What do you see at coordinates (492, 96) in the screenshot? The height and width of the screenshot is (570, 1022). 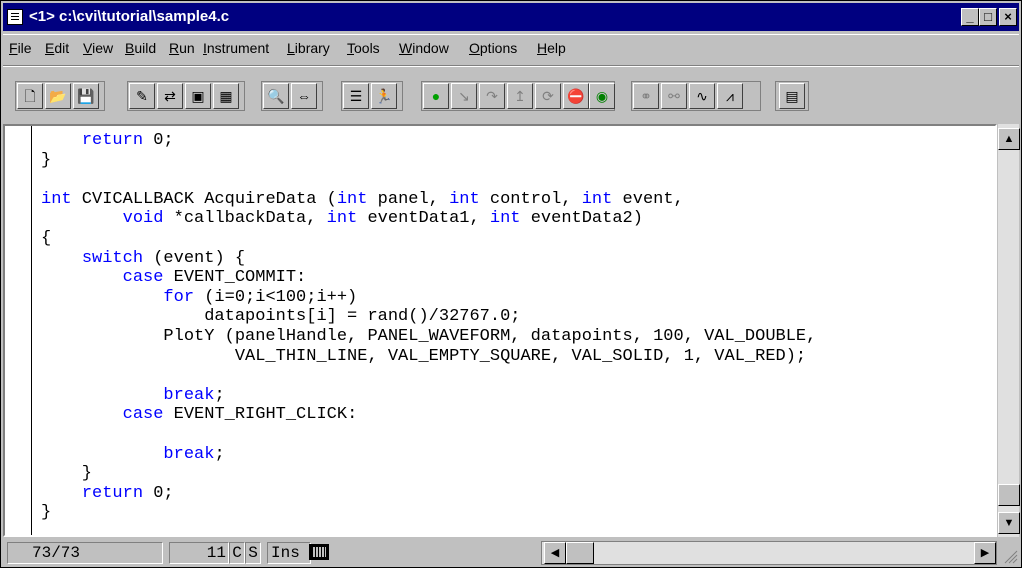 I see `step-over-icon: ↷` at bounding box center [492, 96].